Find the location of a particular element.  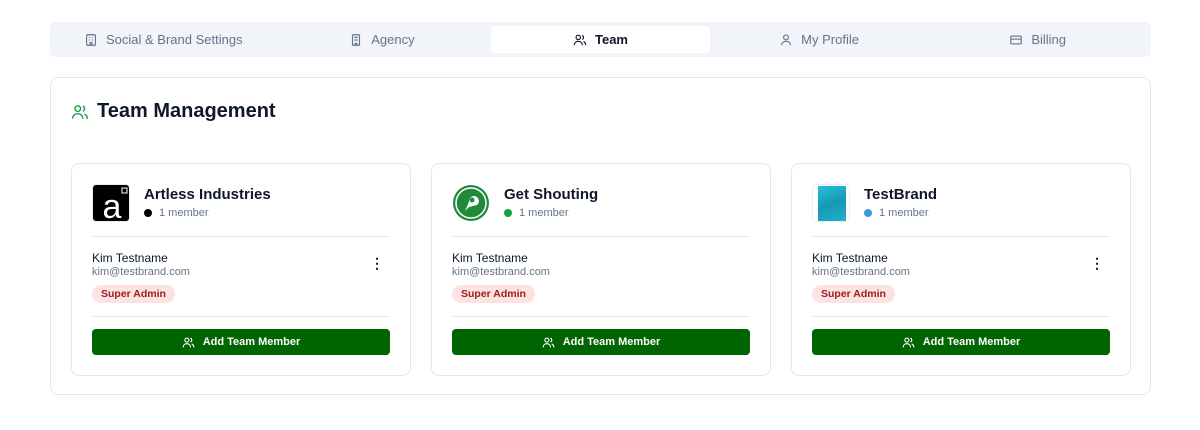

tab-agency: Agency is located at coordinates (382, 39).